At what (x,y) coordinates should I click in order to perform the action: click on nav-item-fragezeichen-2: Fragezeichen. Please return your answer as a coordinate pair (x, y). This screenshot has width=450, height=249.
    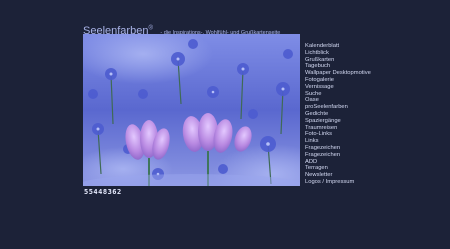
    Looking at the image, I should click on (338, 155).